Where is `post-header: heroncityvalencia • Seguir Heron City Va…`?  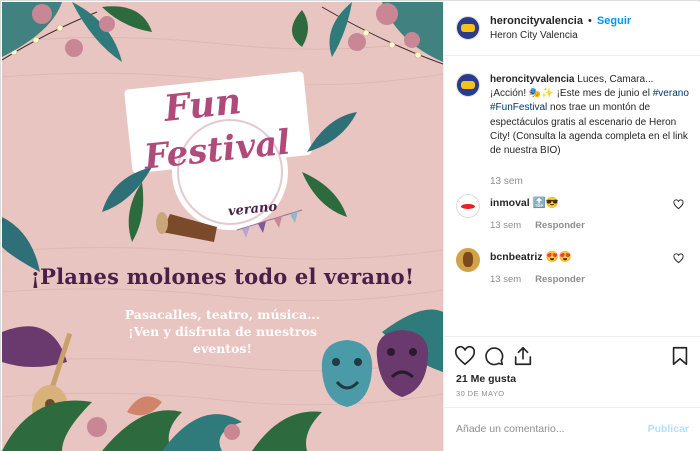 post-header: heroncityvalencia • Seguir Heron City Va… is located at coordinates (572, 29).